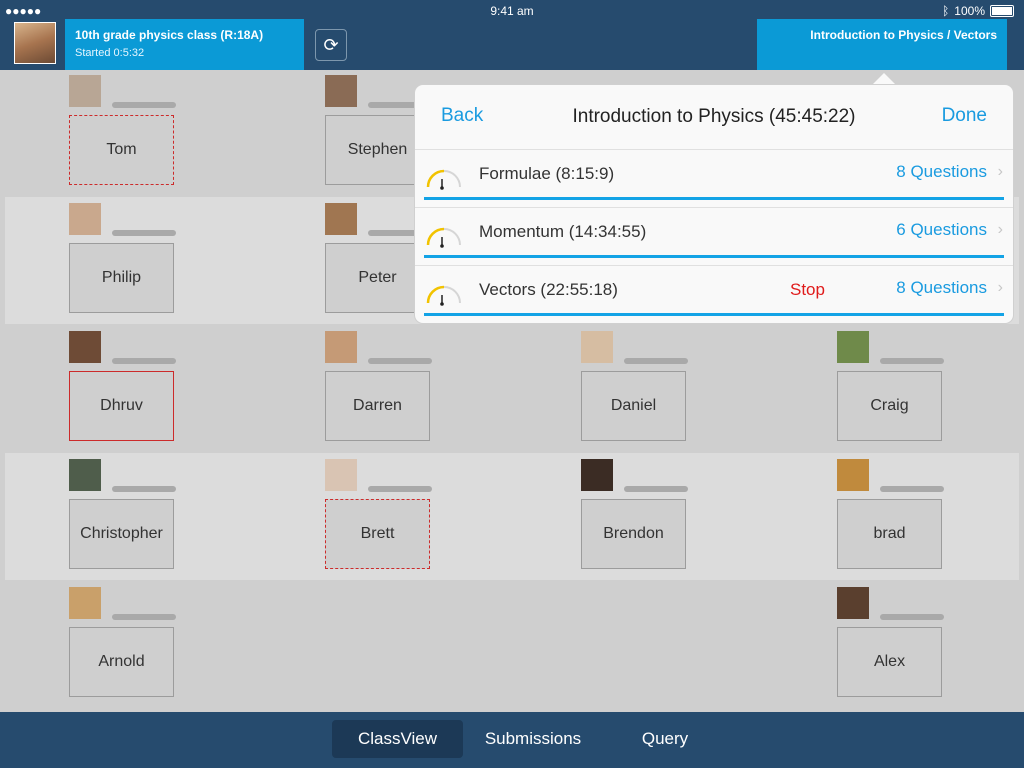 Image resolution: width=1024 pixels, height=768 pixels. What do you see at coordinates (665, 739) in the screenshot?
I see `tab-query: Query` at bounding box center [665, 739].